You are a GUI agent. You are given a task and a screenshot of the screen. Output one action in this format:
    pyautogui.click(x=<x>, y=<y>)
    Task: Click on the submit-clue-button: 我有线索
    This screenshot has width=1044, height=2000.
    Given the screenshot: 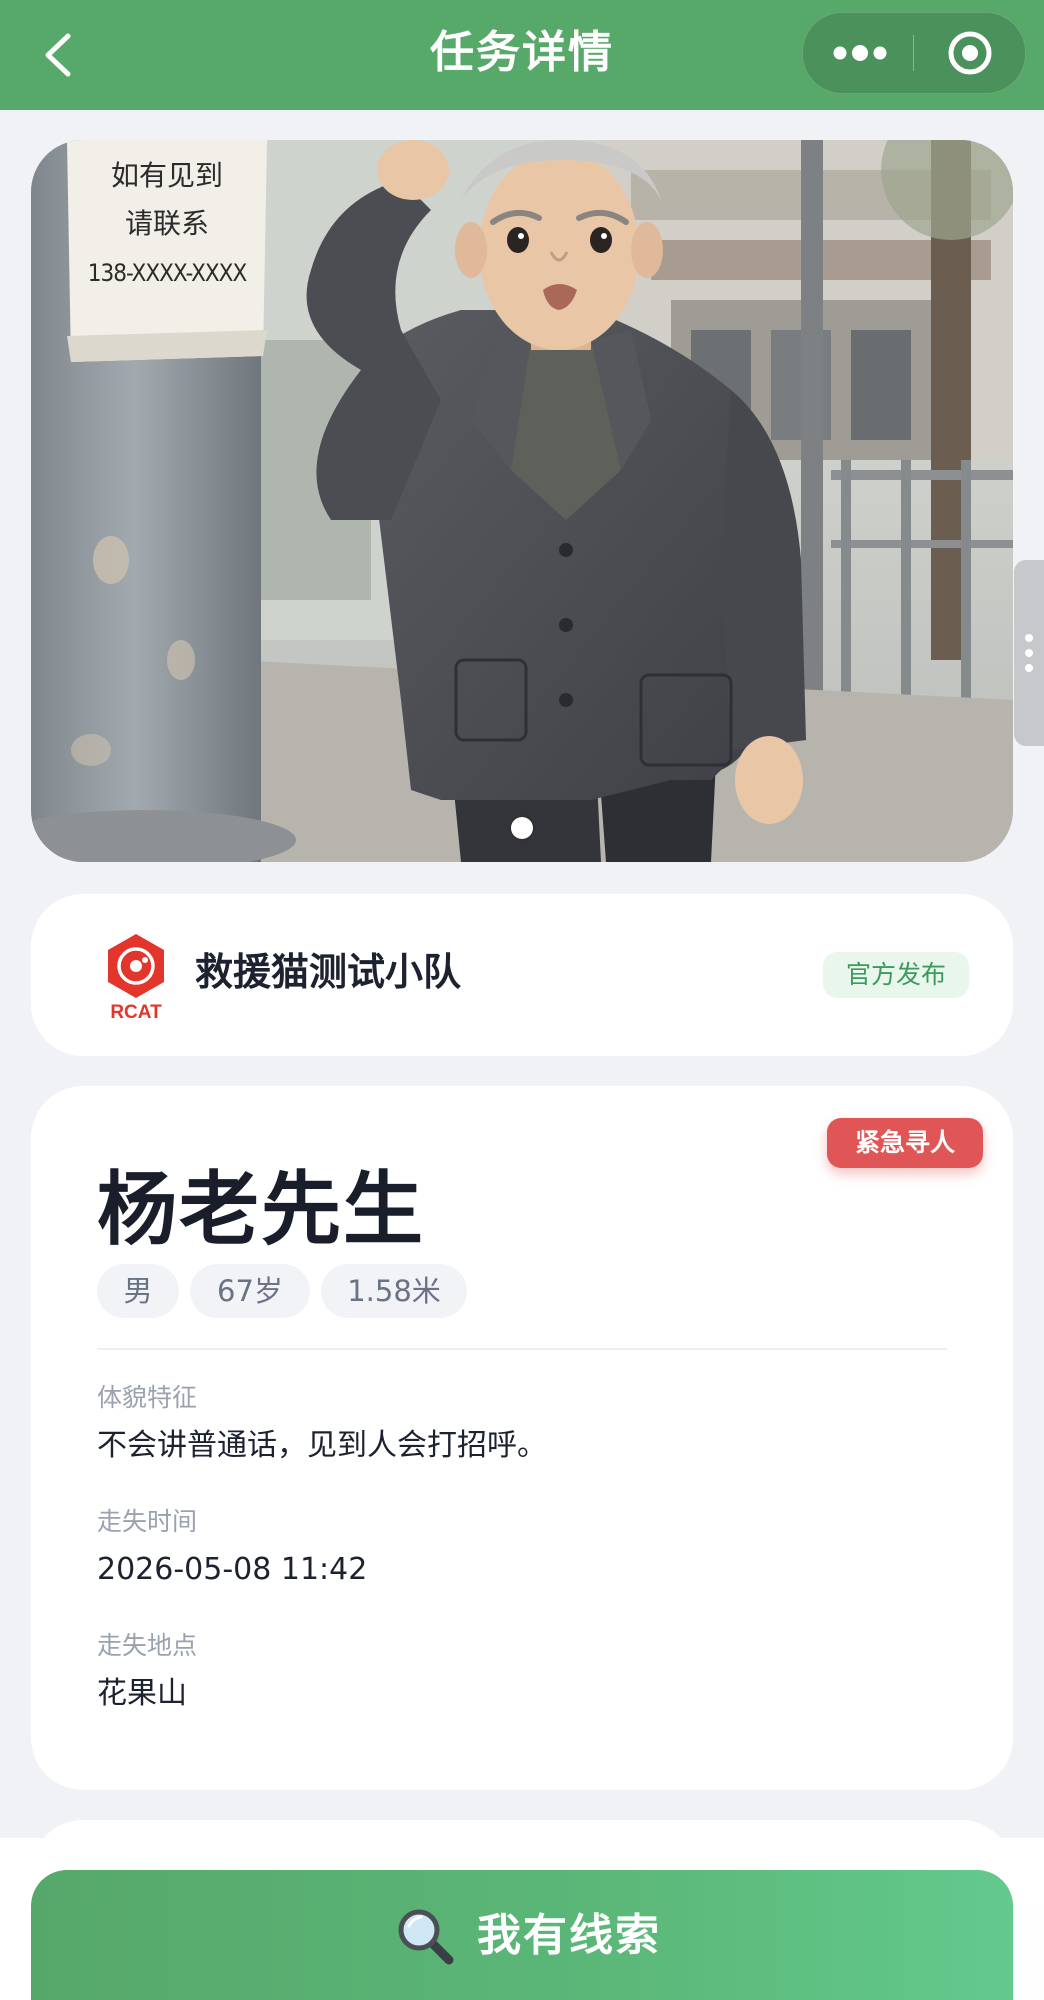 What is the action you would take?
    pyautogui.click(x=522, y=1935)
    